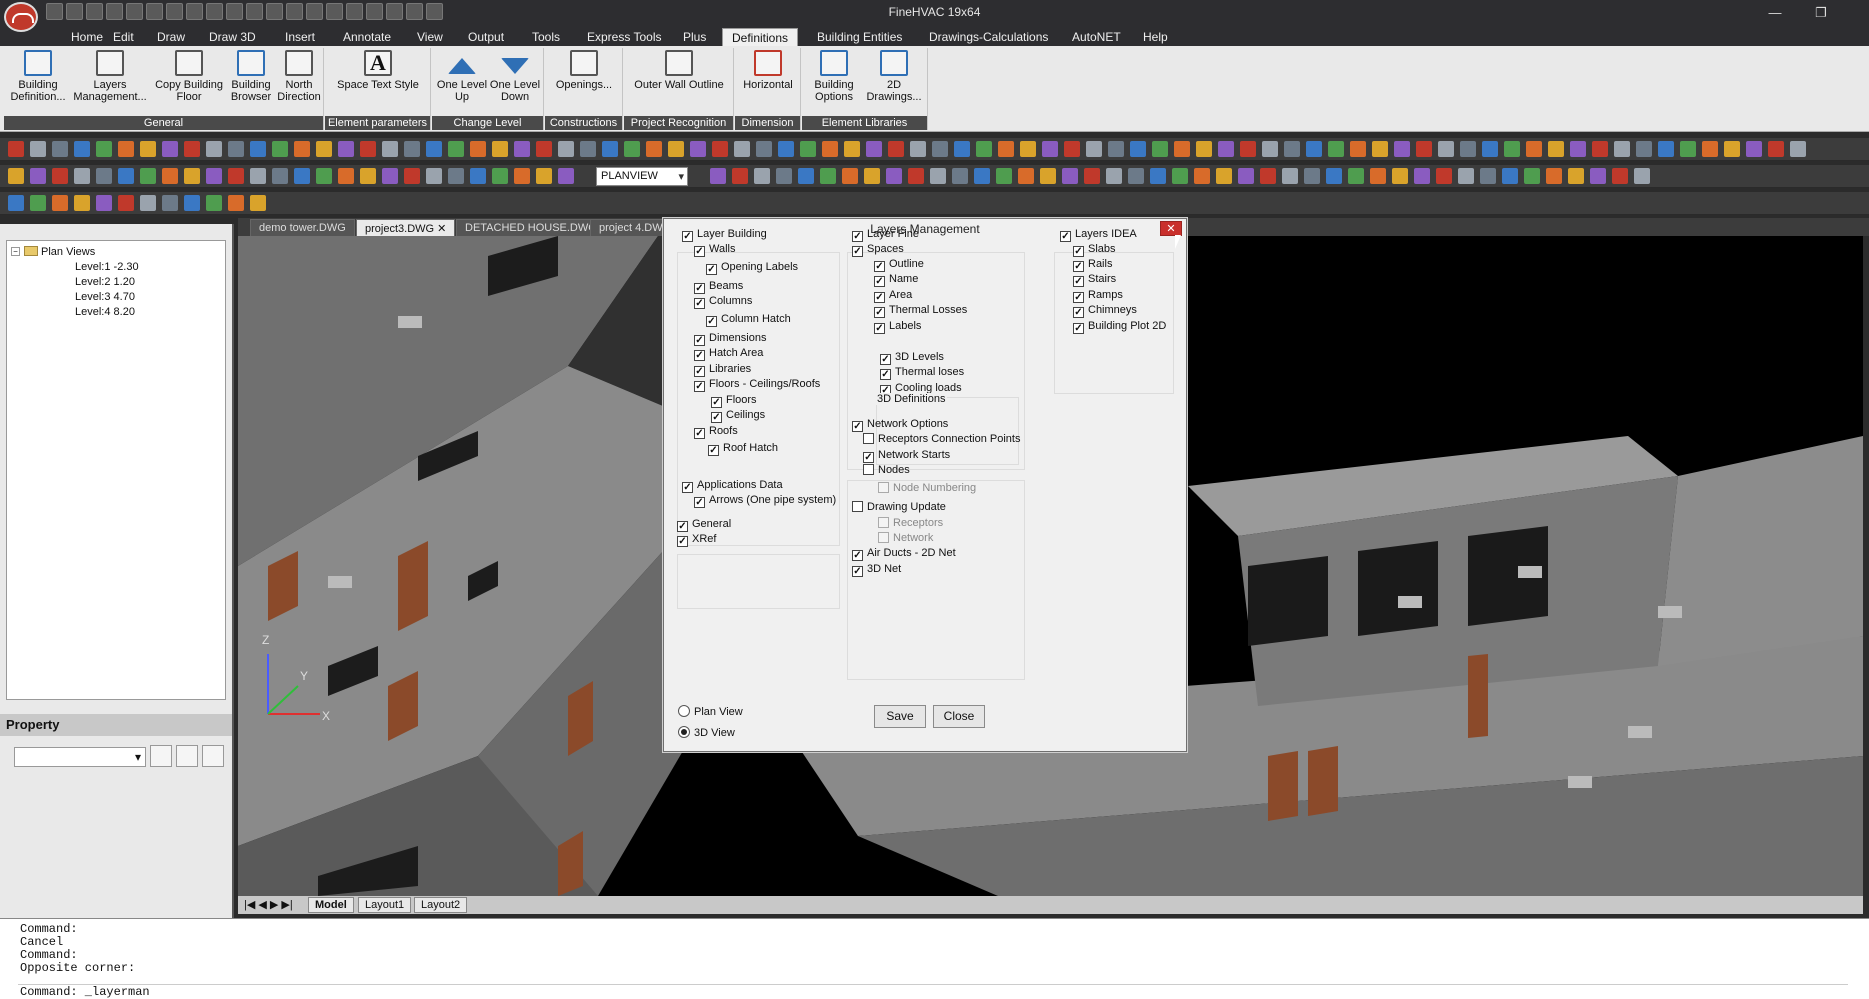  Describe the element at coordinates (912, 357) in the screenshot. I see `checkbox-3d-def-0: ✓ 3D Levels` at that location.